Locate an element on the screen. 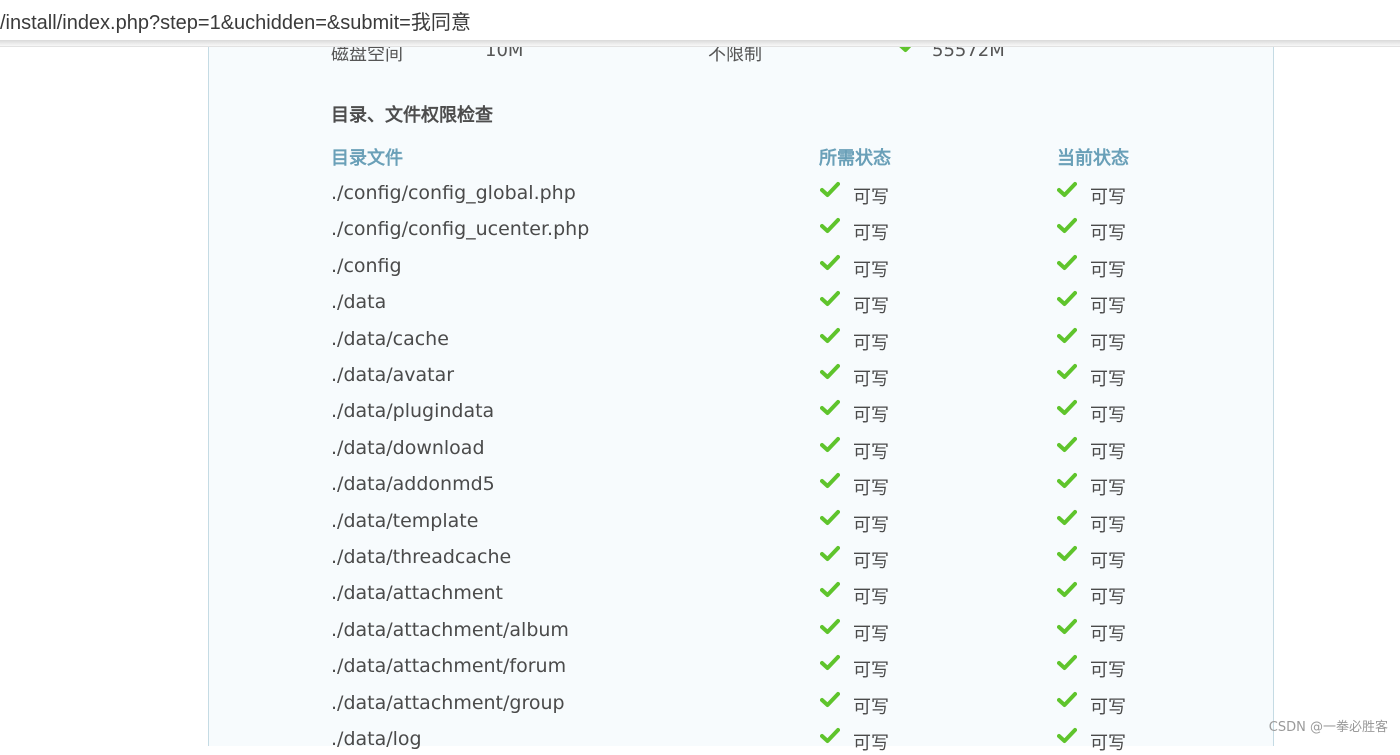 The width and height of the screenshot is (1400, 755). path-cell: ./config/config_ucenter.php is located at coordinates (460, 229).